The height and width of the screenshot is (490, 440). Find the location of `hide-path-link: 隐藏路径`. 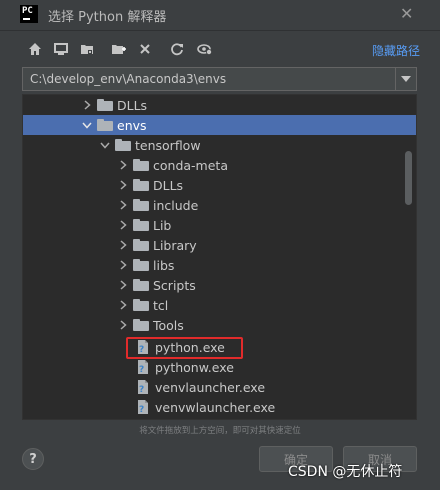

hide-path-link: 隐藏路径 is located at coordinates (396, 50).